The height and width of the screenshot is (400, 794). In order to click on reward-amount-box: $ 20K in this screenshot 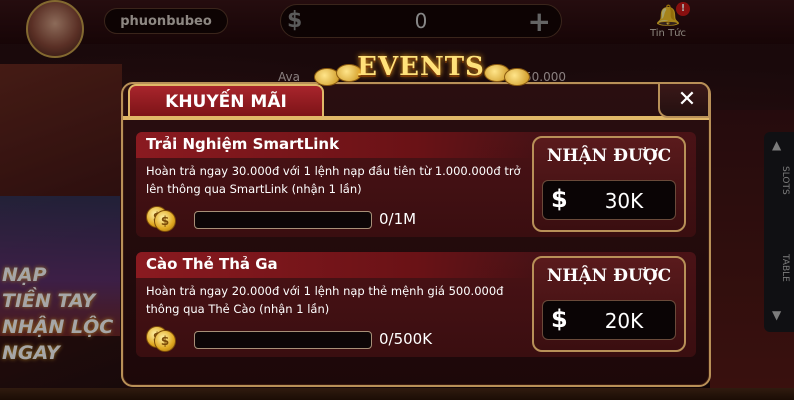, I will do `click(609, 320)`.